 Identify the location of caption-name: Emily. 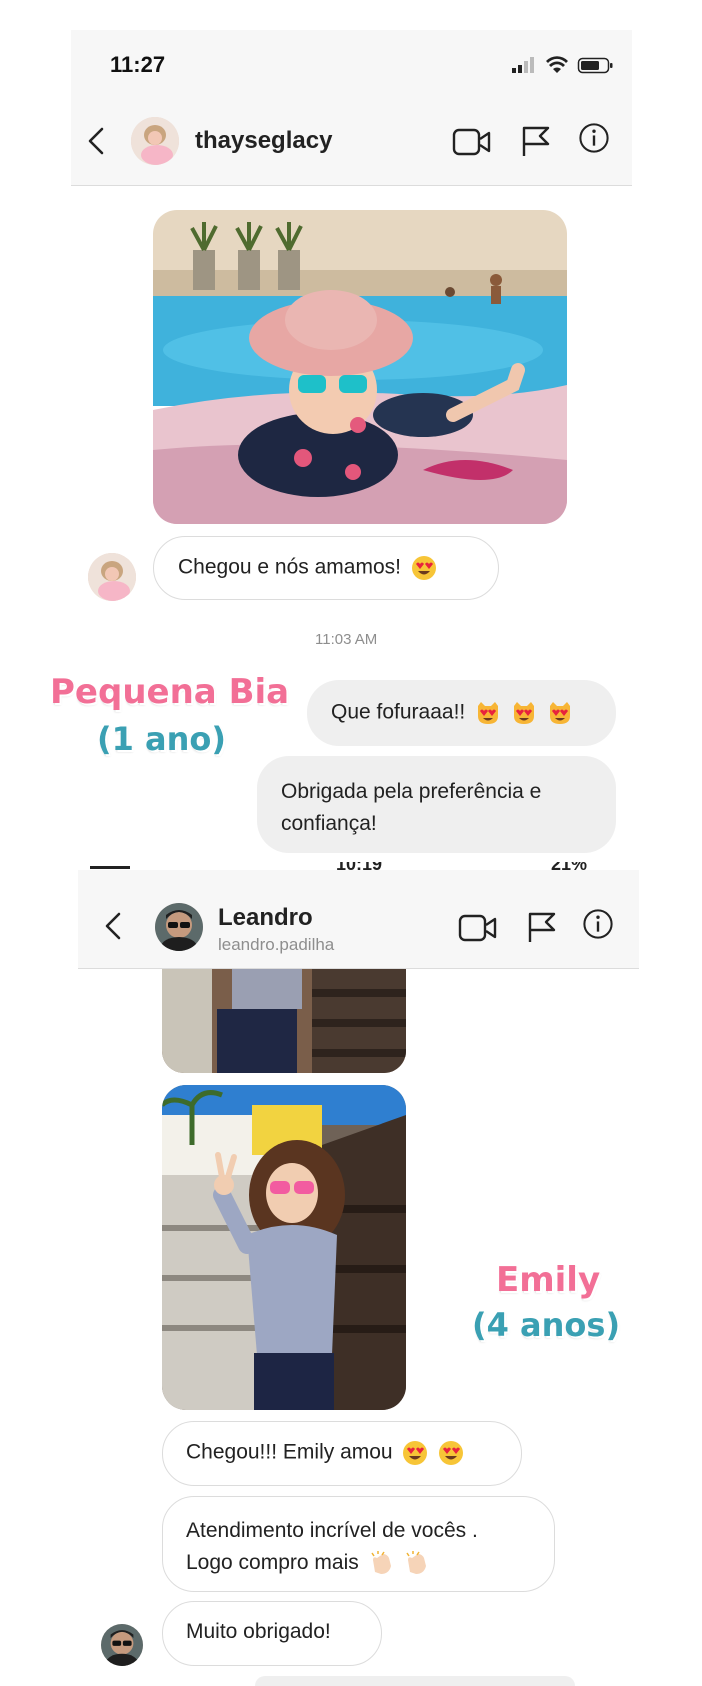
(548, 1280).